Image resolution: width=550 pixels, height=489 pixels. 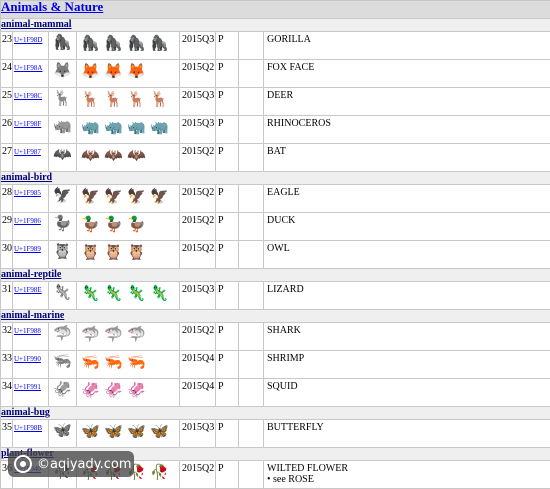 What do you see at coordinates (275, 227) in the screenshot?
I see `emoji-row: 29U+1F986🦆🦆🦆🦆2015Q2PDUCK` at bounding box center [275, 227].